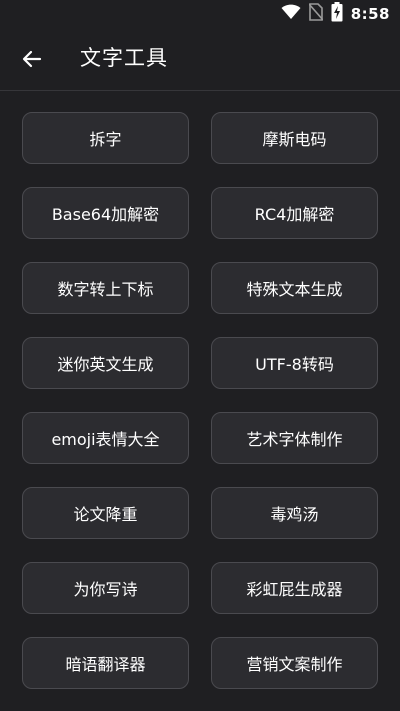  Describe the element at coordinates (294, 363) in the screenshot. I see `tool-button-utf8: UTF-8转码` at that location.